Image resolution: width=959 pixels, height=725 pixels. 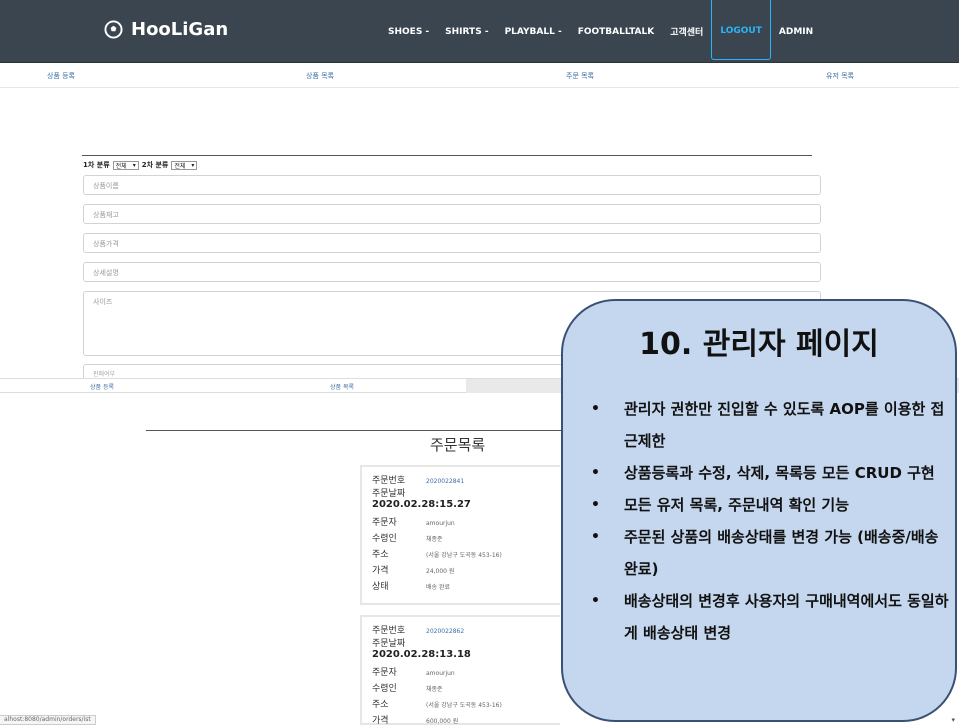 I want to click on category2-label: 2차 분류, so click(x=155, y=165).